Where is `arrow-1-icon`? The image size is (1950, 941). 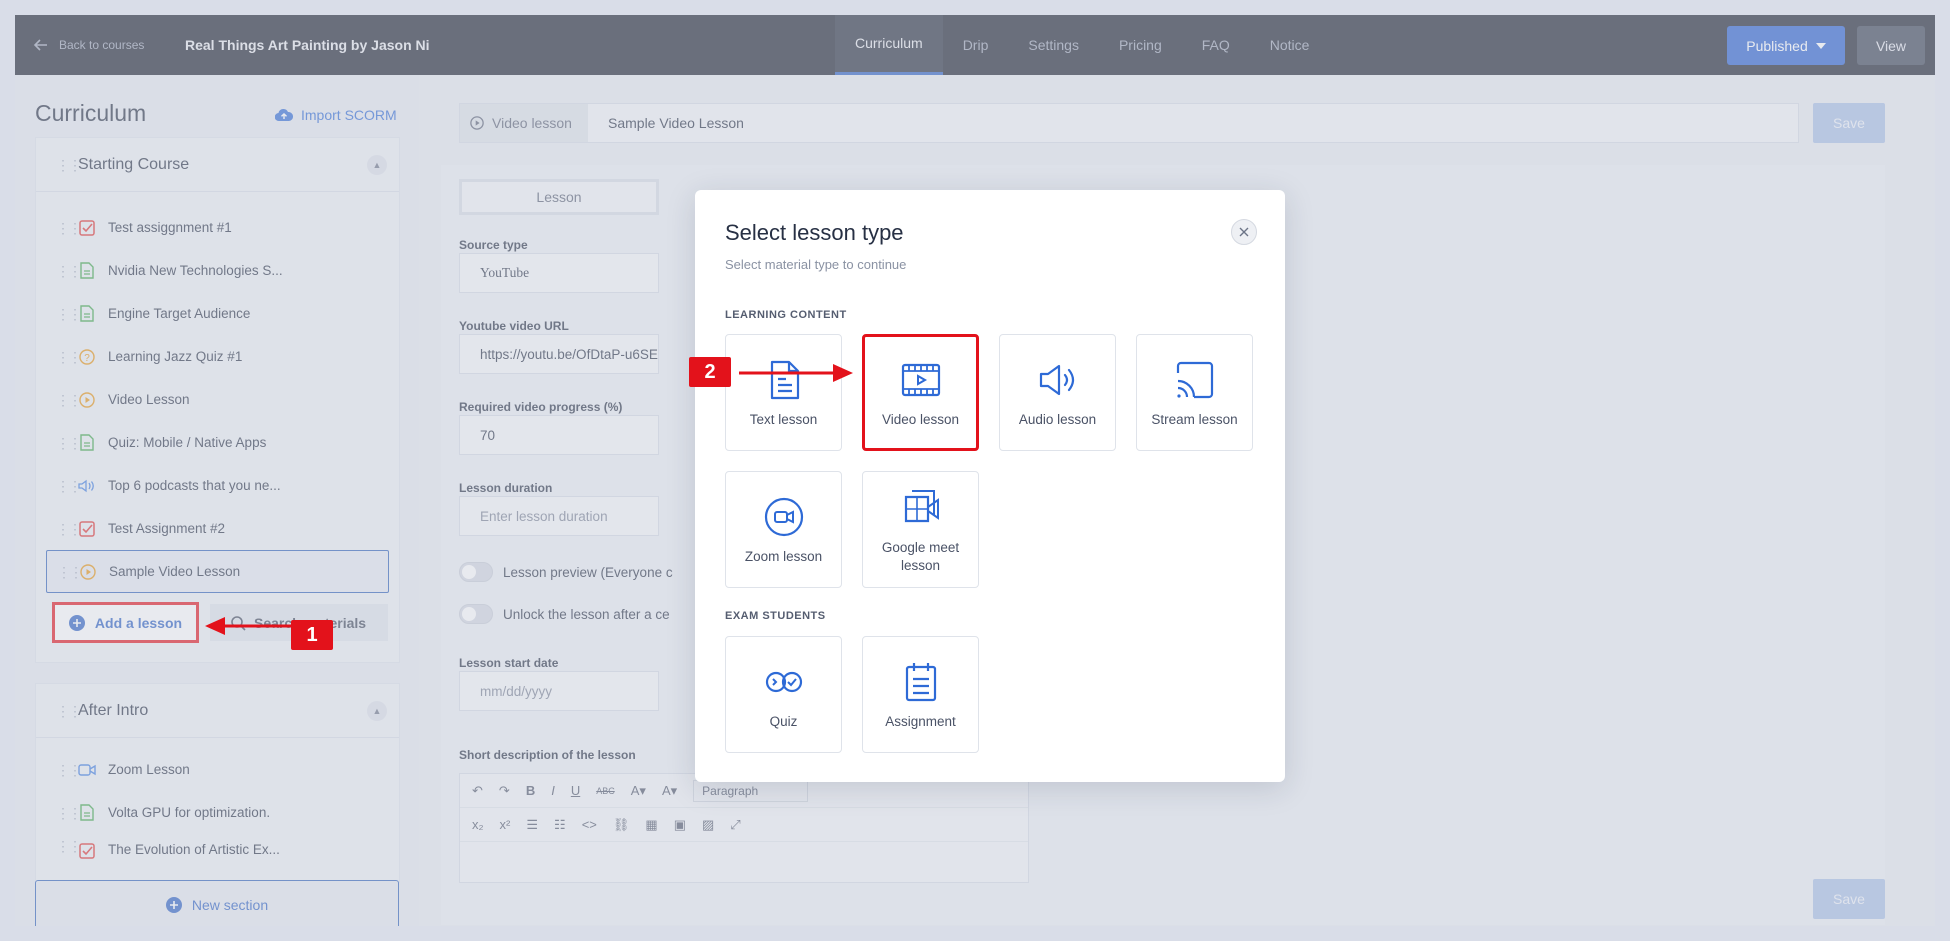 arrow-1-icon is located at coordinates (255, 626).